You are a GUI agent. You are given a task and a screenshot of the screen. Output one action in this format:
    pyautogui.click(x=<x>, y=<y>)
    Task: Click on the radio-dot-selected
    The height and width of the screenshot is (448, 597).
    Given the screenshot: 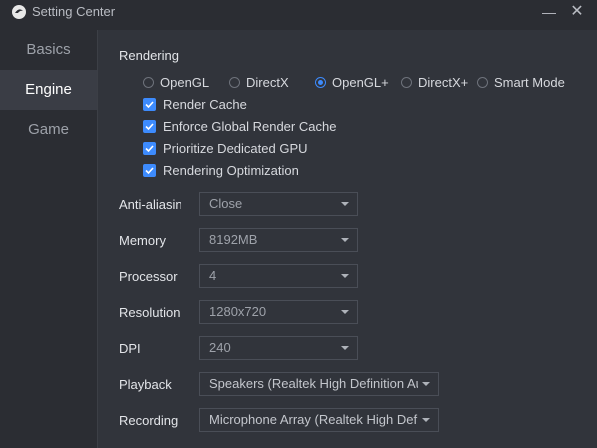 What is the action you would take?
    pyautogui.click(x=320, y=82)
    